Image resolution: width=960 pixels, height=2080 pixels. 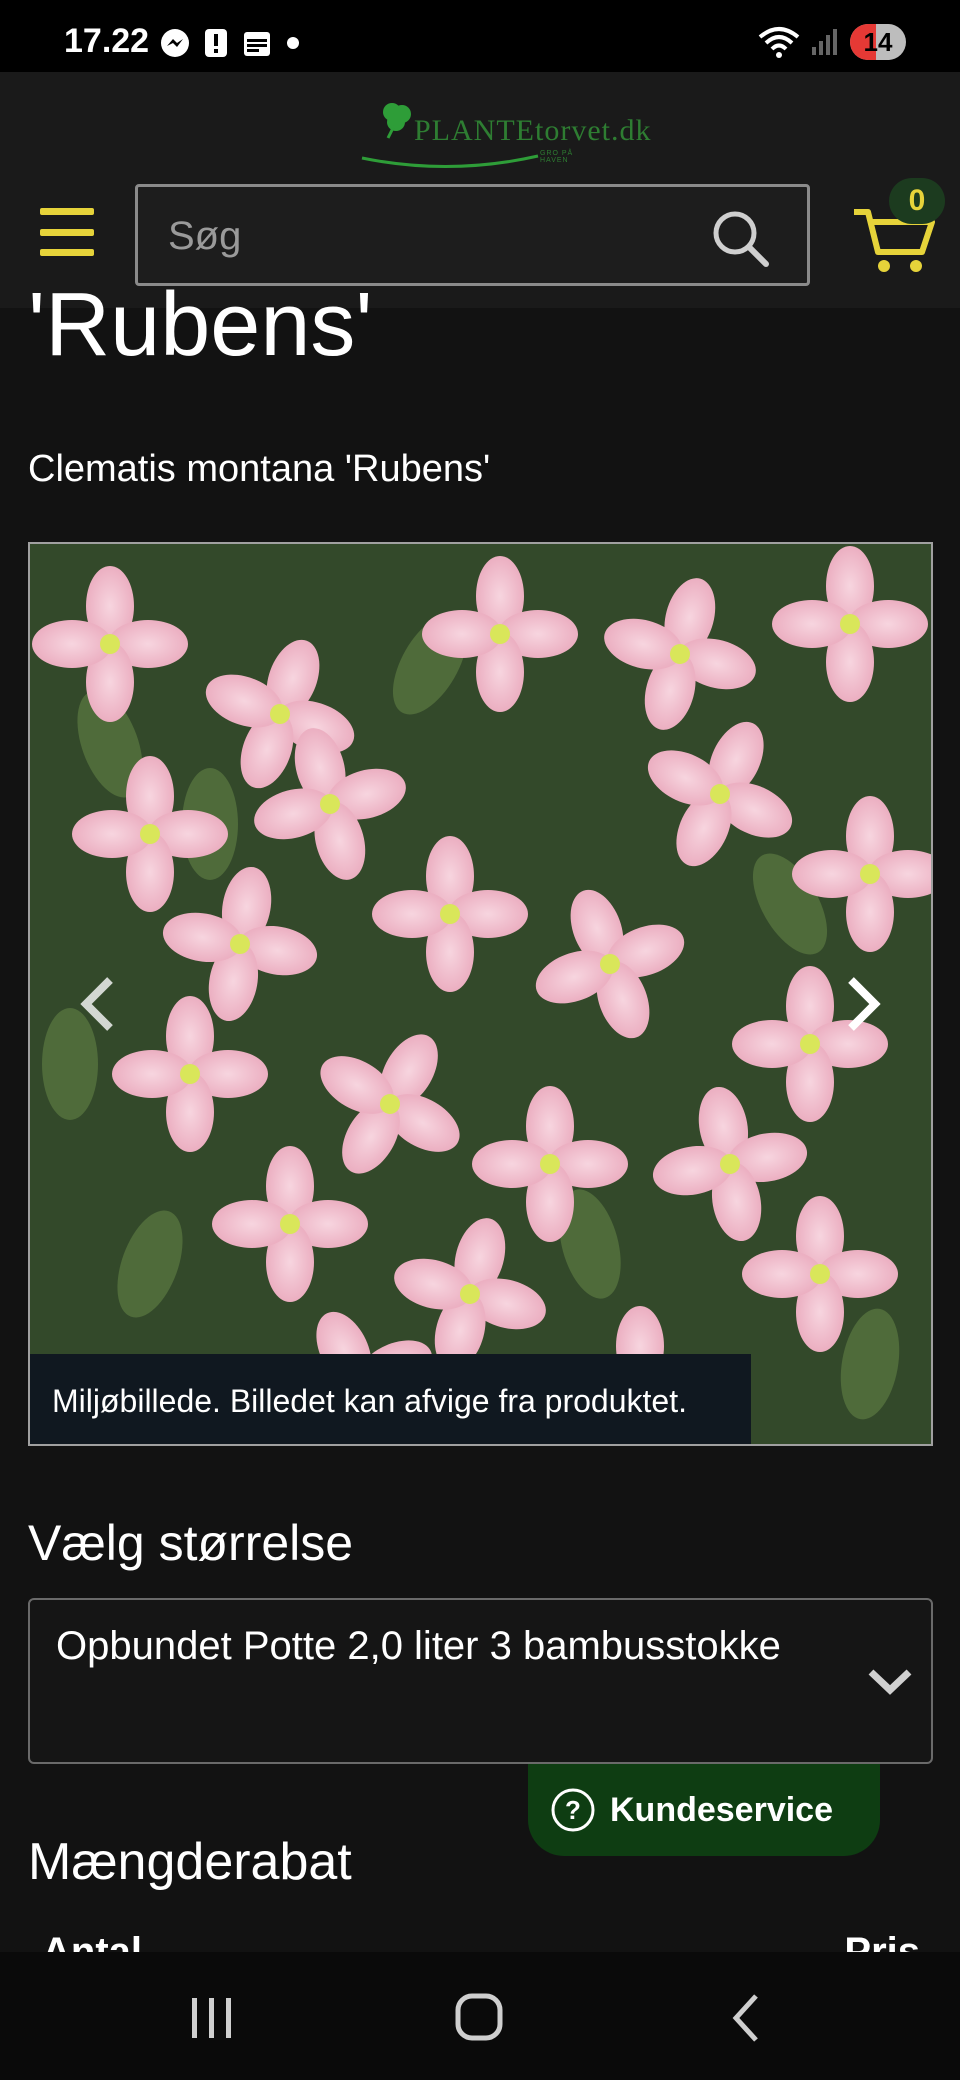 I want to click on gallery-next-button, so click(x=863, y=1004).